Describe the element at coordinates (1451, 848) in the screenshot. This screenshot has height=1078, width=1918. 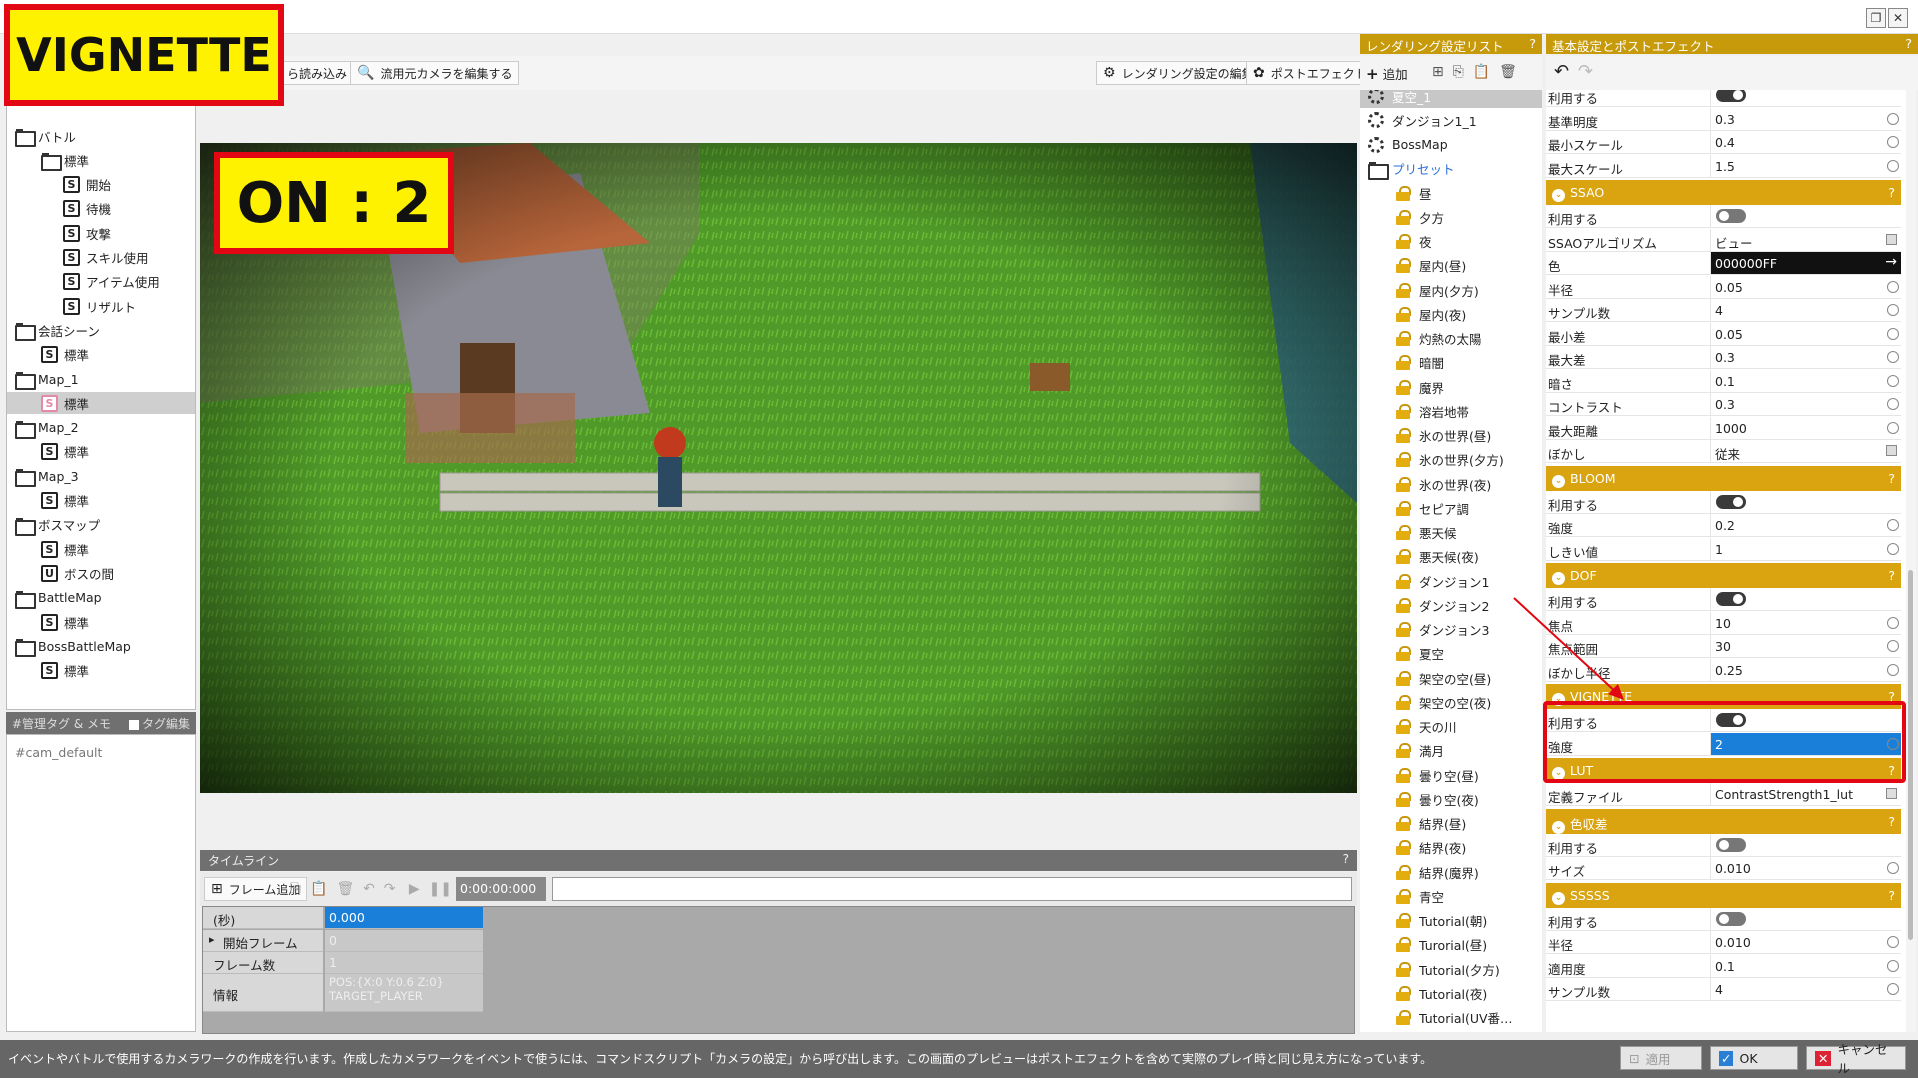
I see `render-list-item: 結界(夜)` at that location.